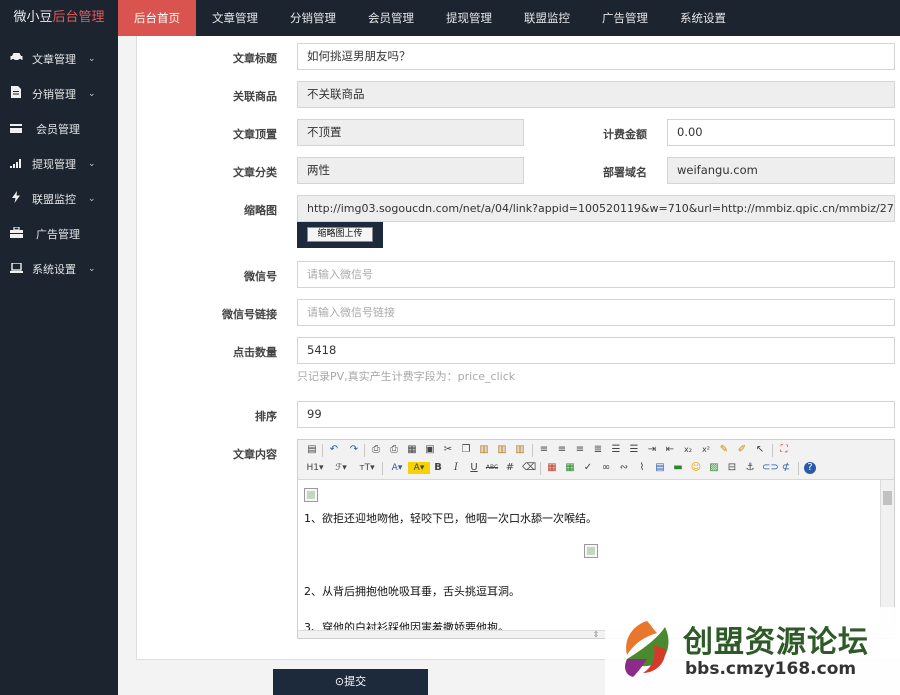  I want to click on watermark: 创盟资源论坛 bbs.cmzy168.com, so click(752, 651).